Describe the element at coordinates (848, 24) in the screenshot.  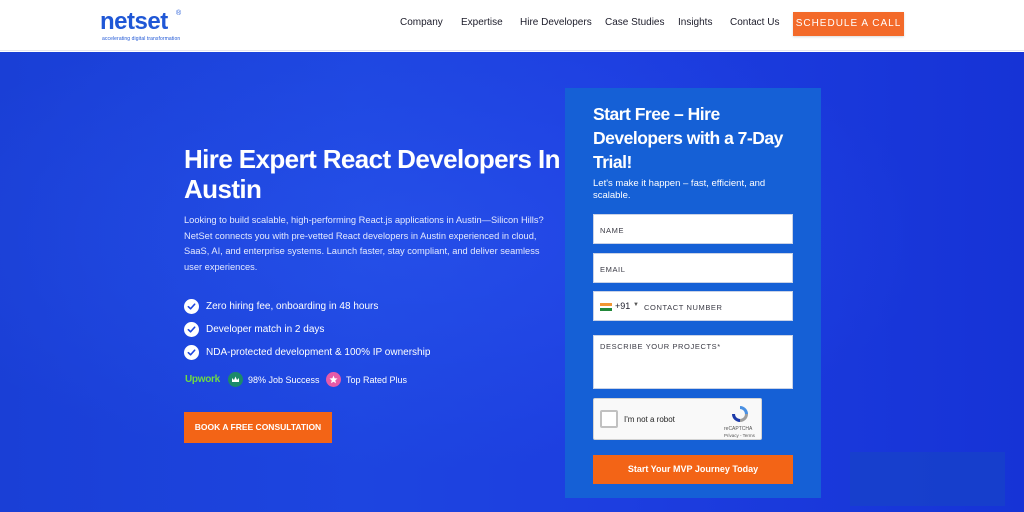
I see `schedule-call-button: SCHEDULE A CALL` at that location.